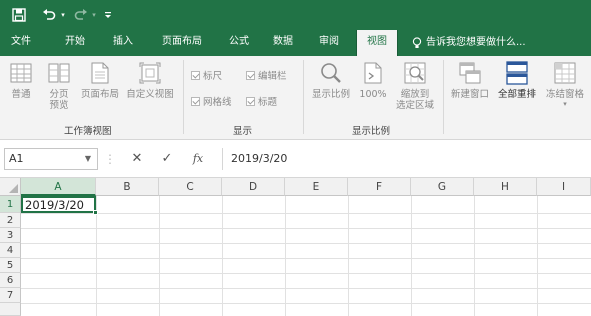  I want to click on title-bar: ▾ ▾, so click(295, 15).